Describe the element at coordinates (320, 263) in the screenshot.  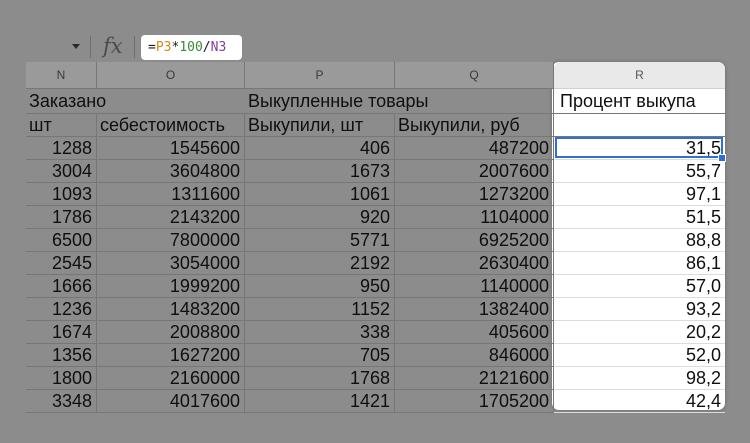
I see `cell-p: 2192` at that location.